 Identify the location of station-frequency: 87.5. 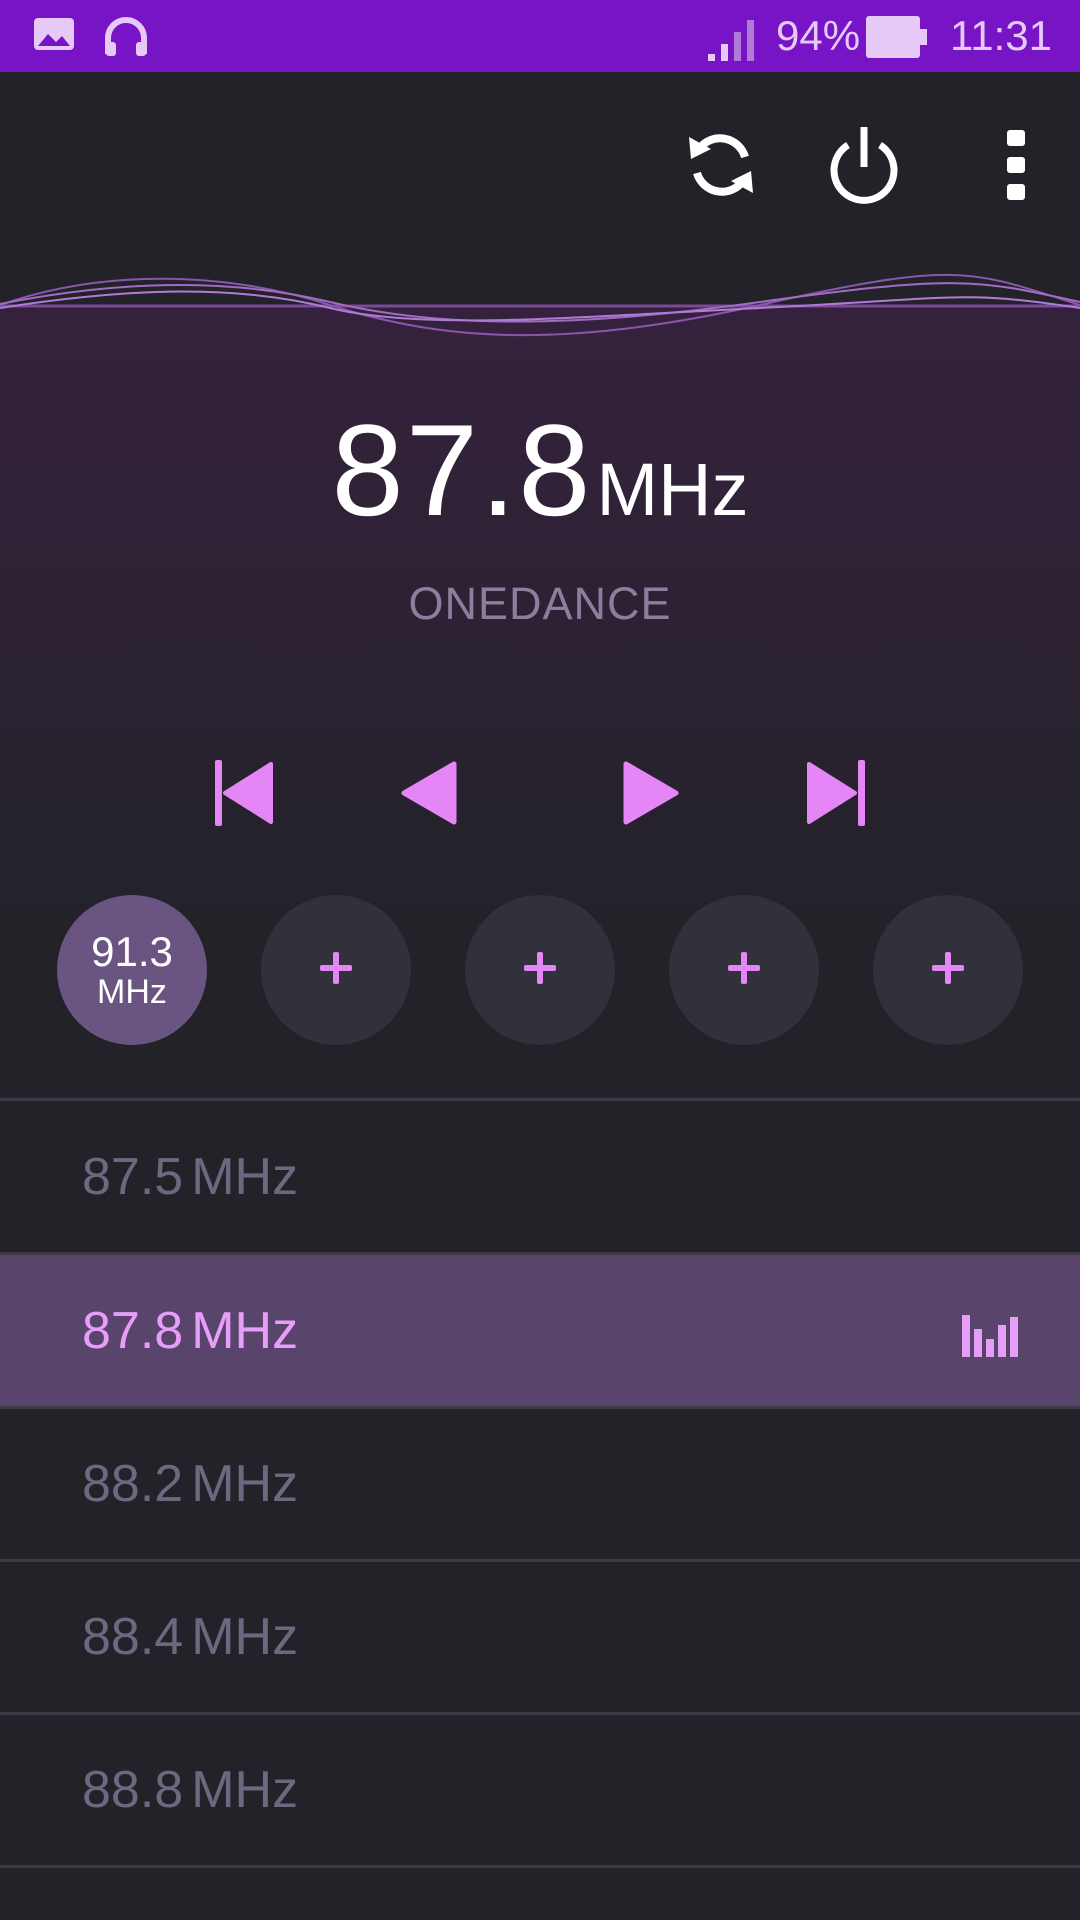
(133, 1177).